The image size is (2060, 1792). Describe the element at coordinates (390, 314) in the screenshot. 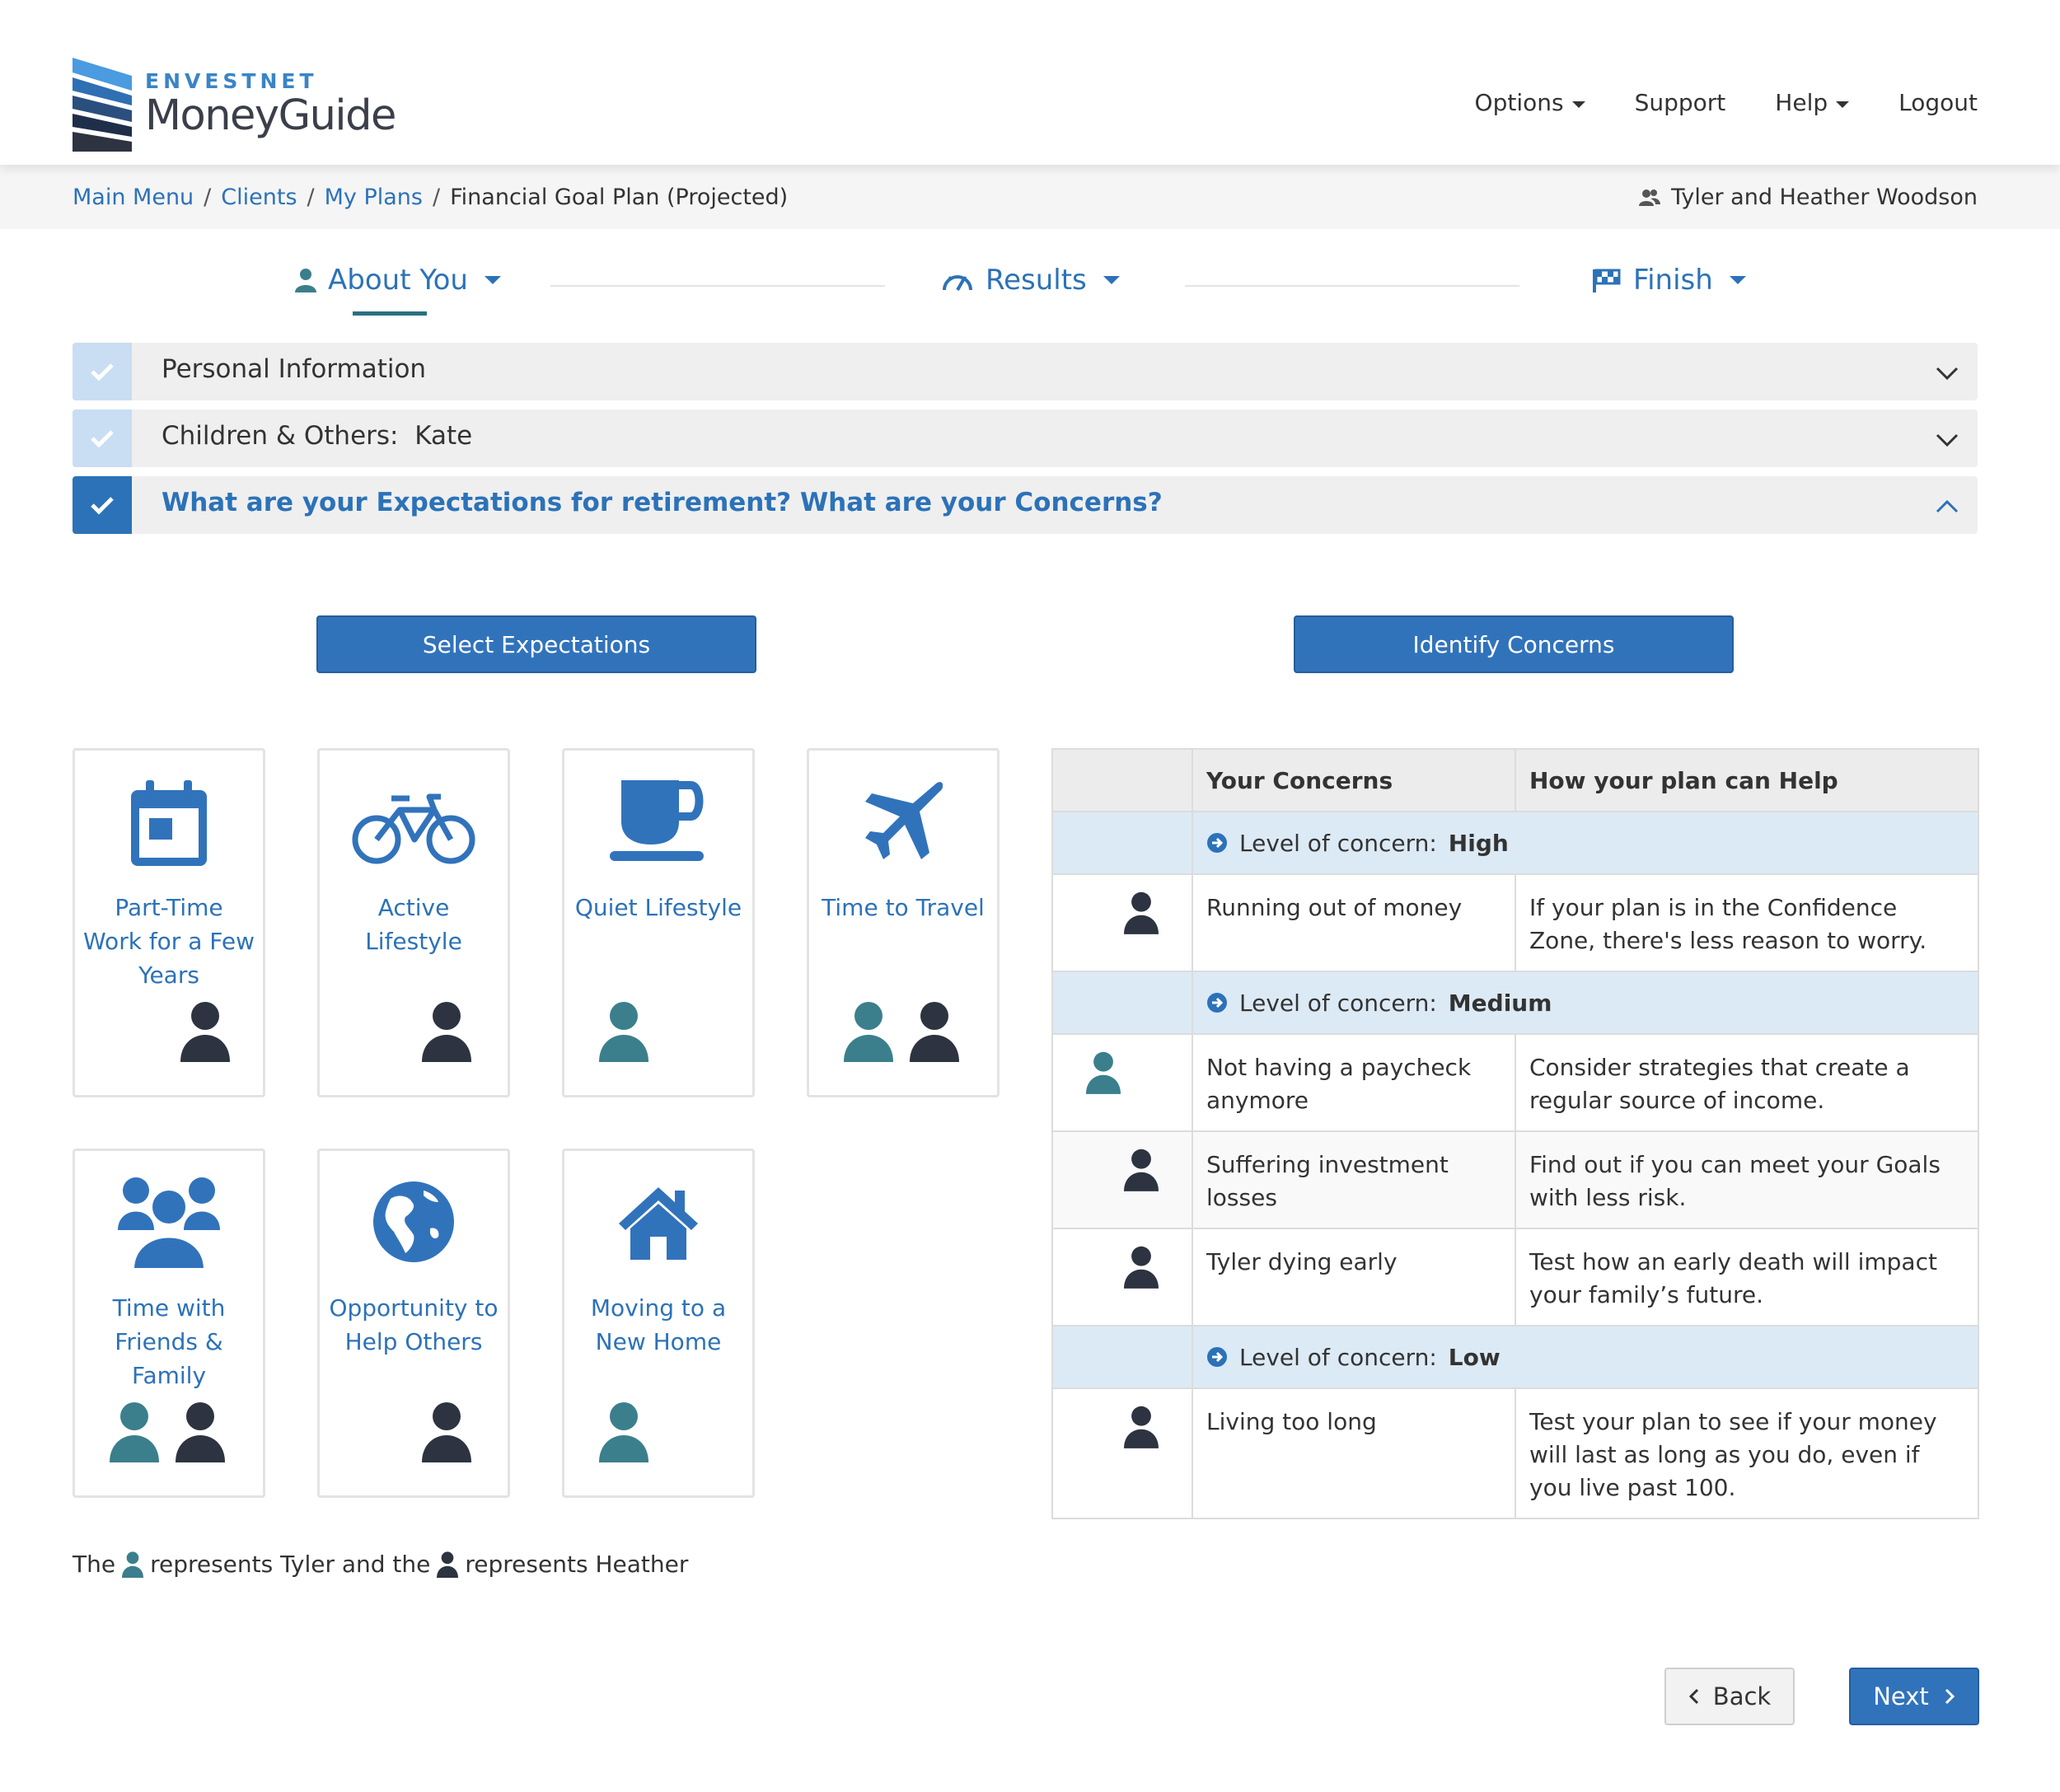

I see `active-step-indicator` at that location.